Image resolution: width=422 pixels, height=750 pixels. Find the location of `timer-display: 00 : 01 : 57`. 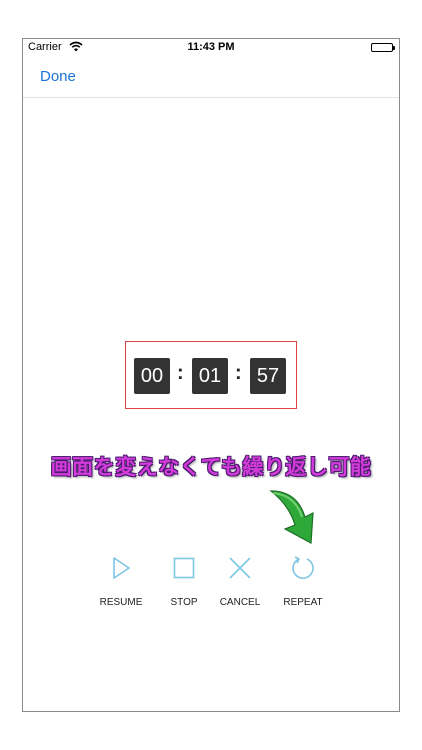

timer-display: 00 : 01 : 57 is located at coordinates (211, 375).